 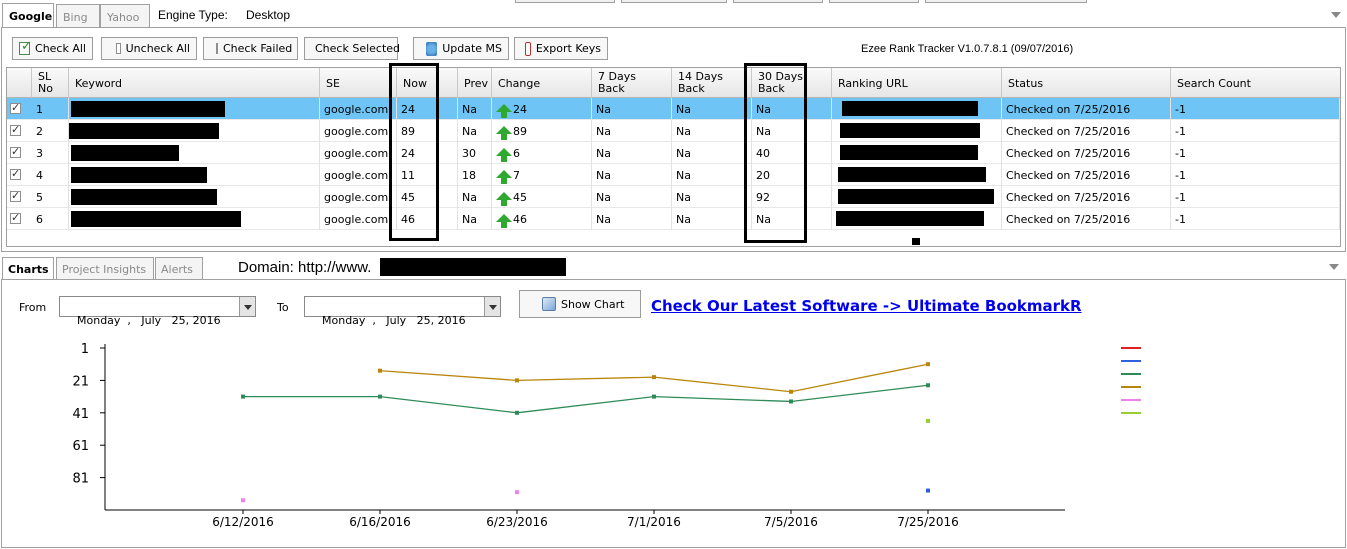 I want to click on tab-alerts: Alerts, so click(x=179, y=268).